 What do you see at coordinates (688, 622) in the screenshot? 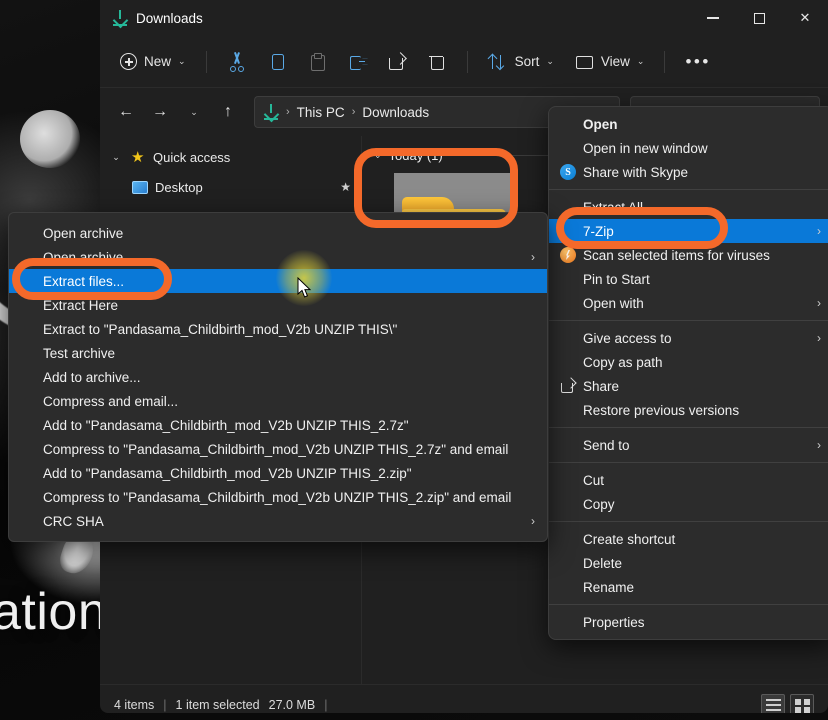
I see `context-menu-item-properties: Properties` at bounding box center [688, 622].